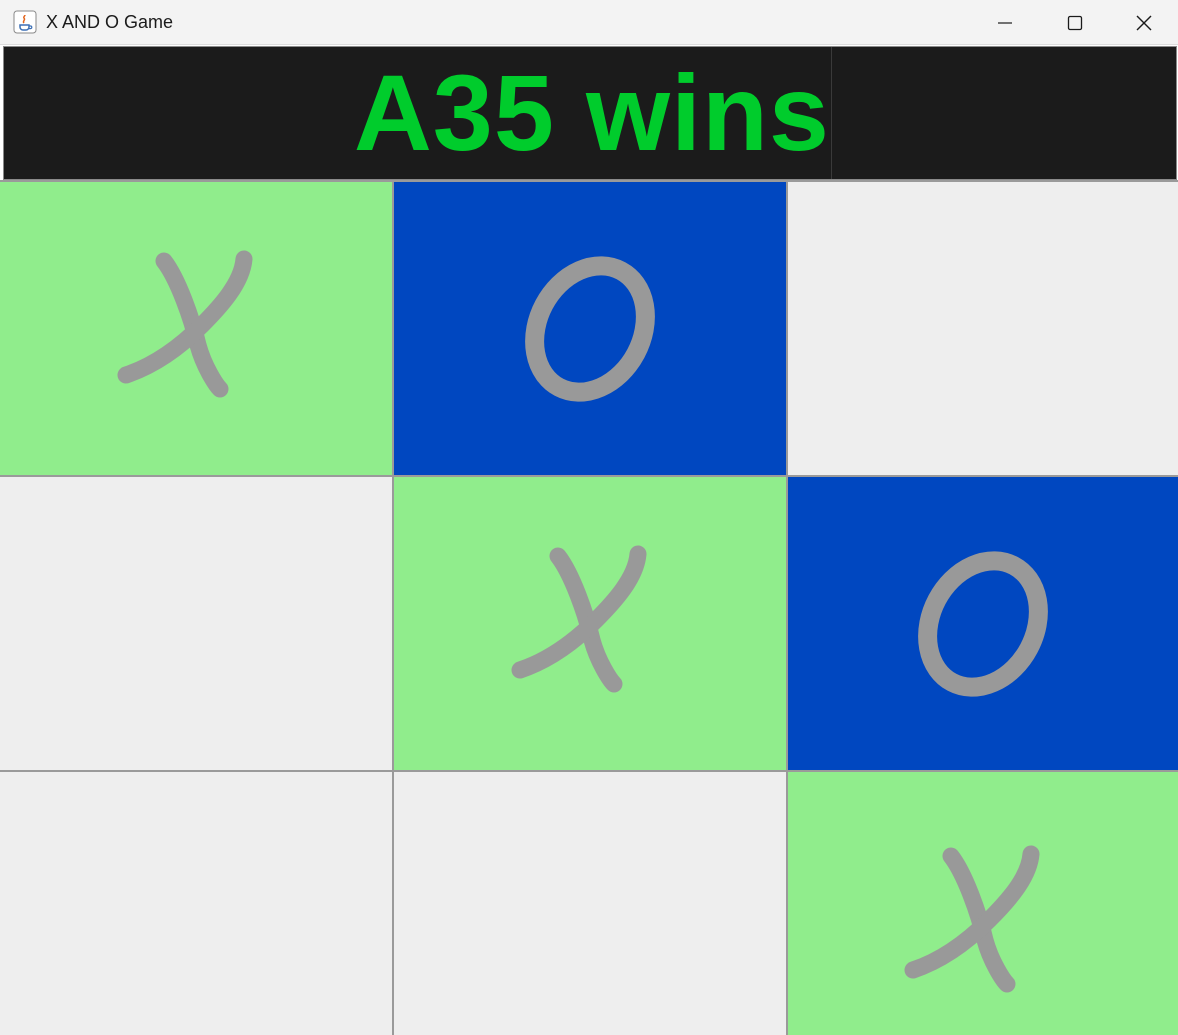 The height and width of the screenshot is (1035, 1178). Describe the element at coordinates (589, 22) in the screenshot. I see `title-bar: X AND O Game` at that location.